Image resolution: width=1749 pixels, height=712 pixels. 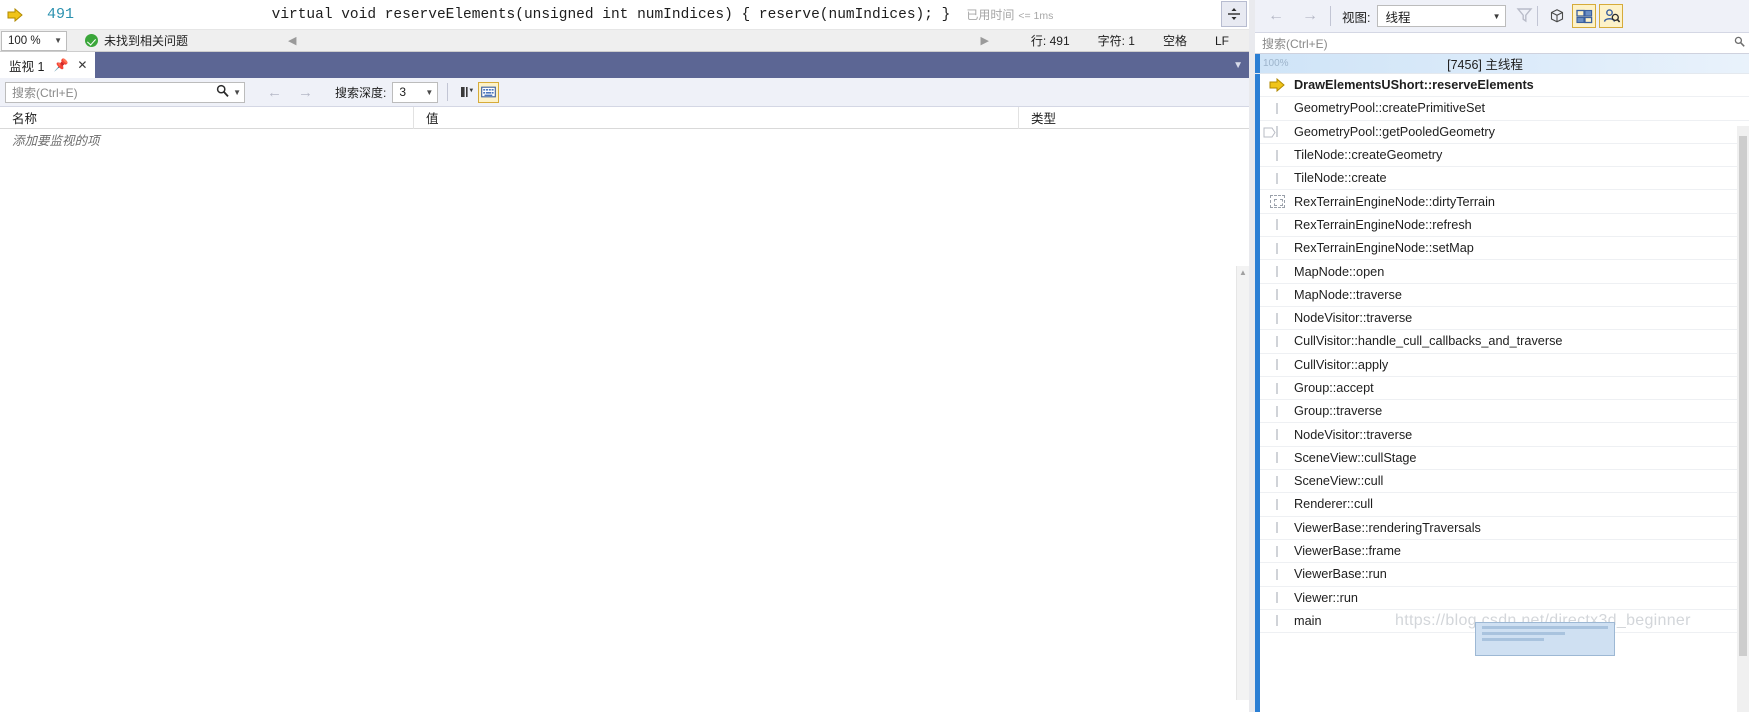 I want to click on call-stack-frame-row: ViewerBase::run, so click(x=1502, y=575).